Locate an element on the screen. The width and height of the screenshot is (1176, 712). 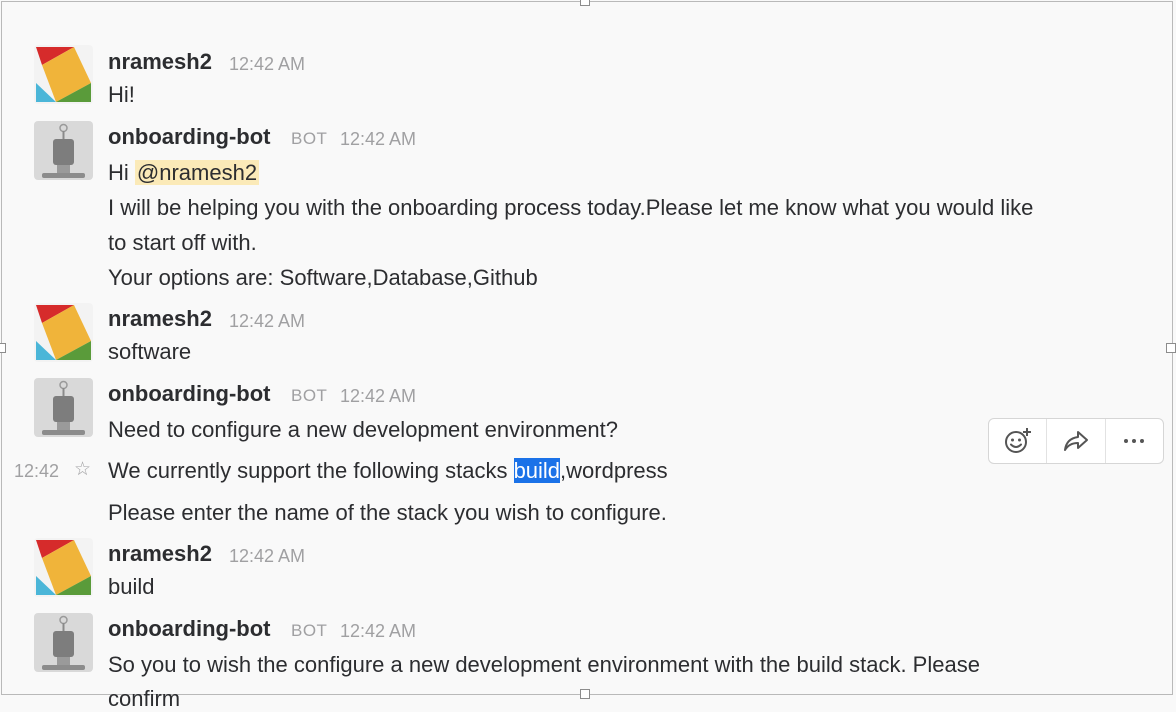
message-text: Hi @nramesh2 is located at coordinates (184, 173).